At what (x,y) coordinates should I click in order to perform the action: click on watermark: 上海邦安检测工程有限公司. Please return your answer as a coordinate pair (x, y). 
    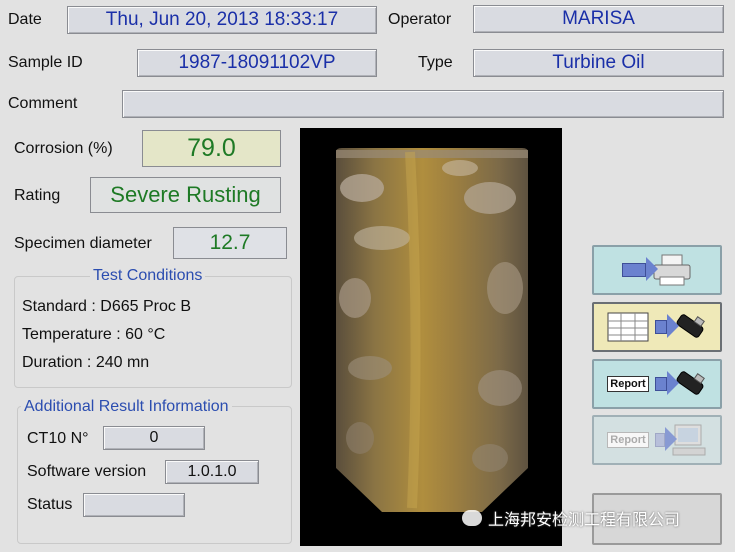
    Looking at the image, I should click on (571, 518).